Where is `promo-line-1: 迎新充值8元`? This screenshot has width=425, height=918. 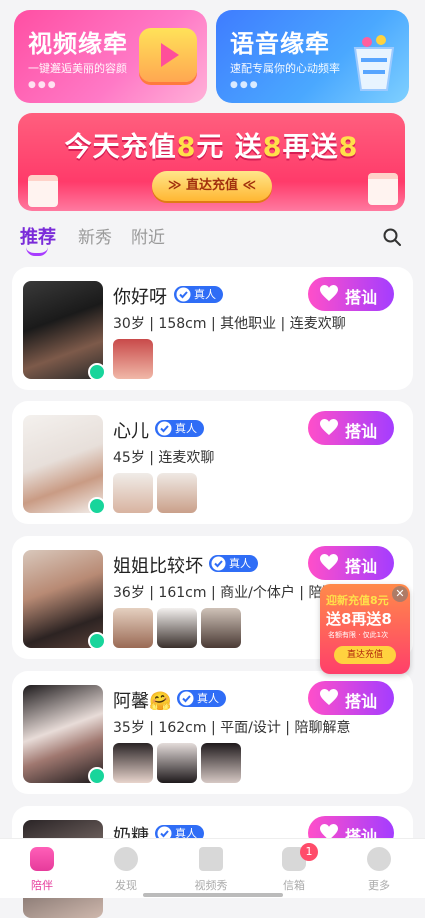 promo-line-1: 迎新充值8元 is located at coordinates (357, 600).